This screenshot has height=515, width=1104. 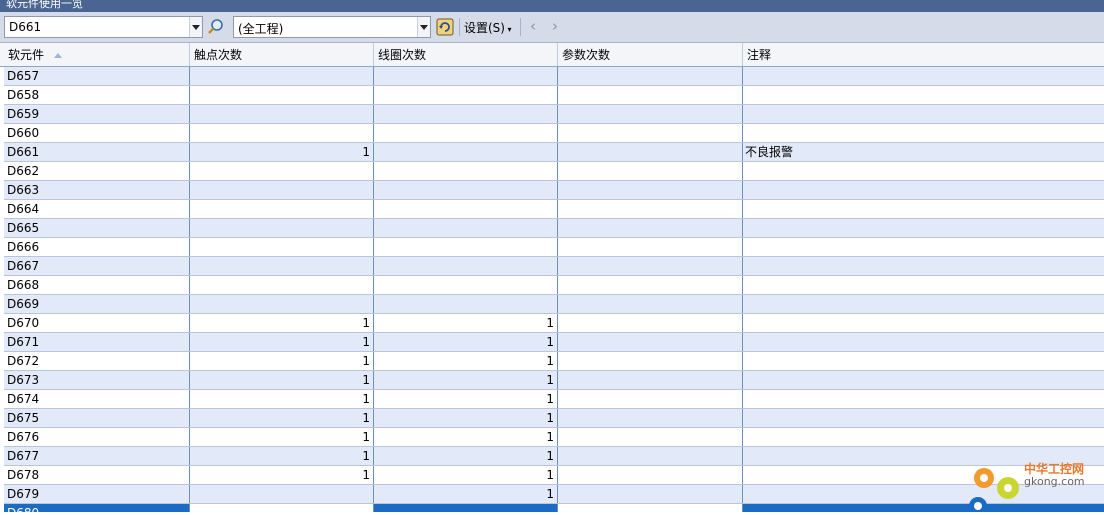 What do you see at coordinates (554, 380) in the screenshot?
I see `table-row: D673 1 1` at bounding box center [554, 380].